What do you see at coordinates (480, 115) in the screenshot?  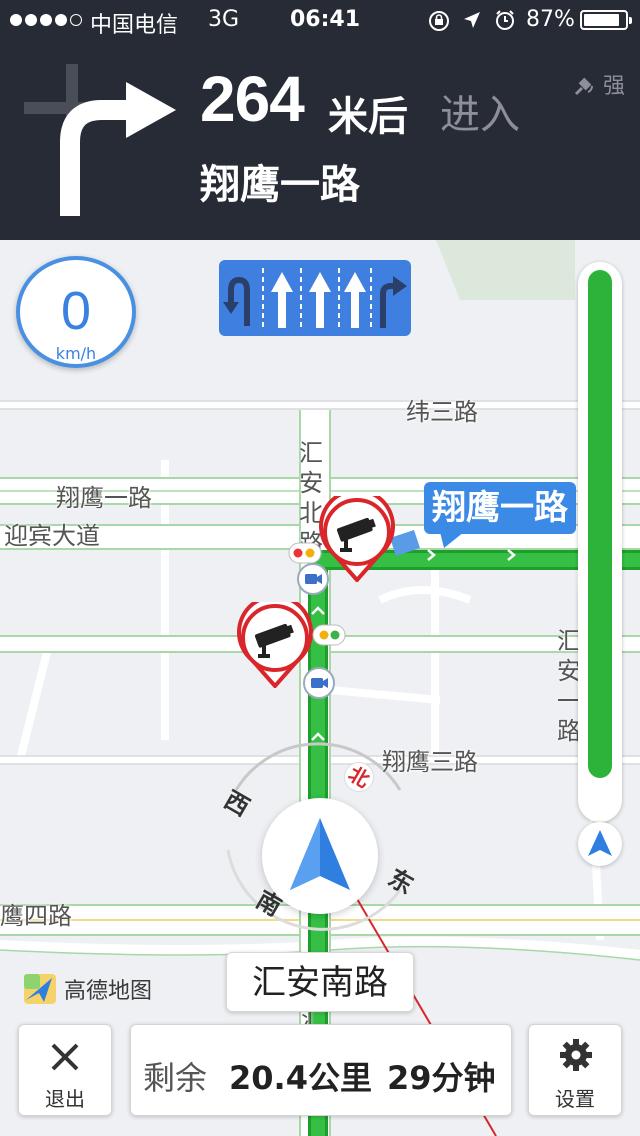 I see `maneuver-action: 进入` at bounding box center [480, 115].